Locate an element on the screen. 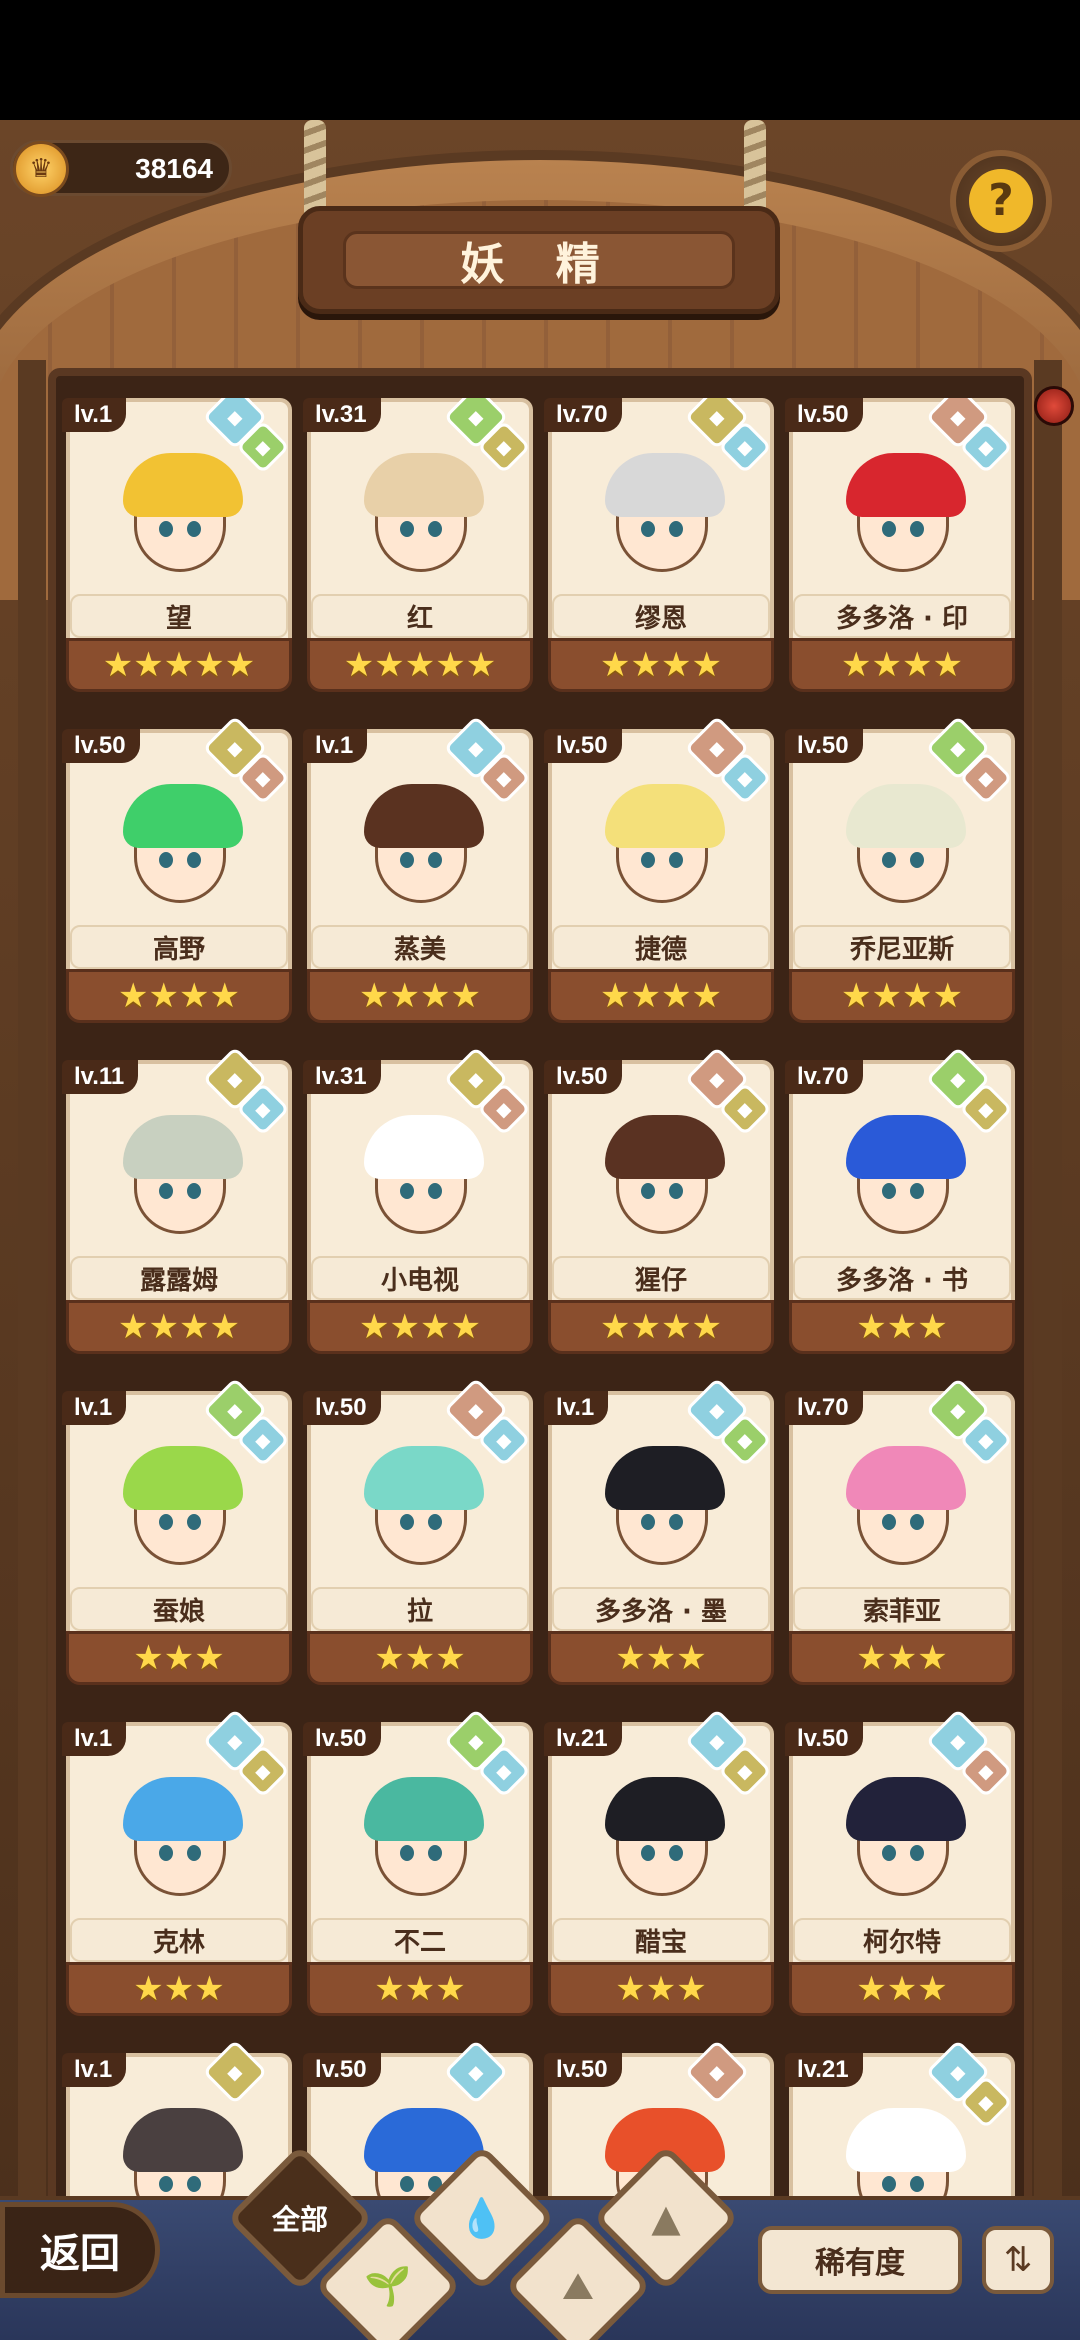 This screenshot has height=2340, width=1080. fairy-card: lv.21 ◆ ◆ is located at coordinates (902, 2118).